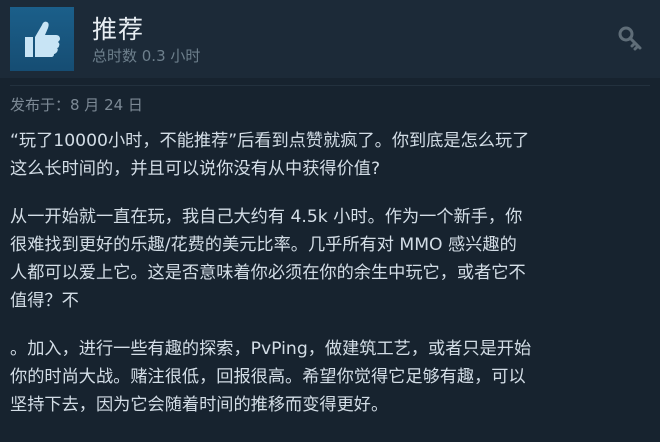  I want to click on review-line: 这么长时间的，并且可以说你没有从中获得价值?, so click(195, 169).